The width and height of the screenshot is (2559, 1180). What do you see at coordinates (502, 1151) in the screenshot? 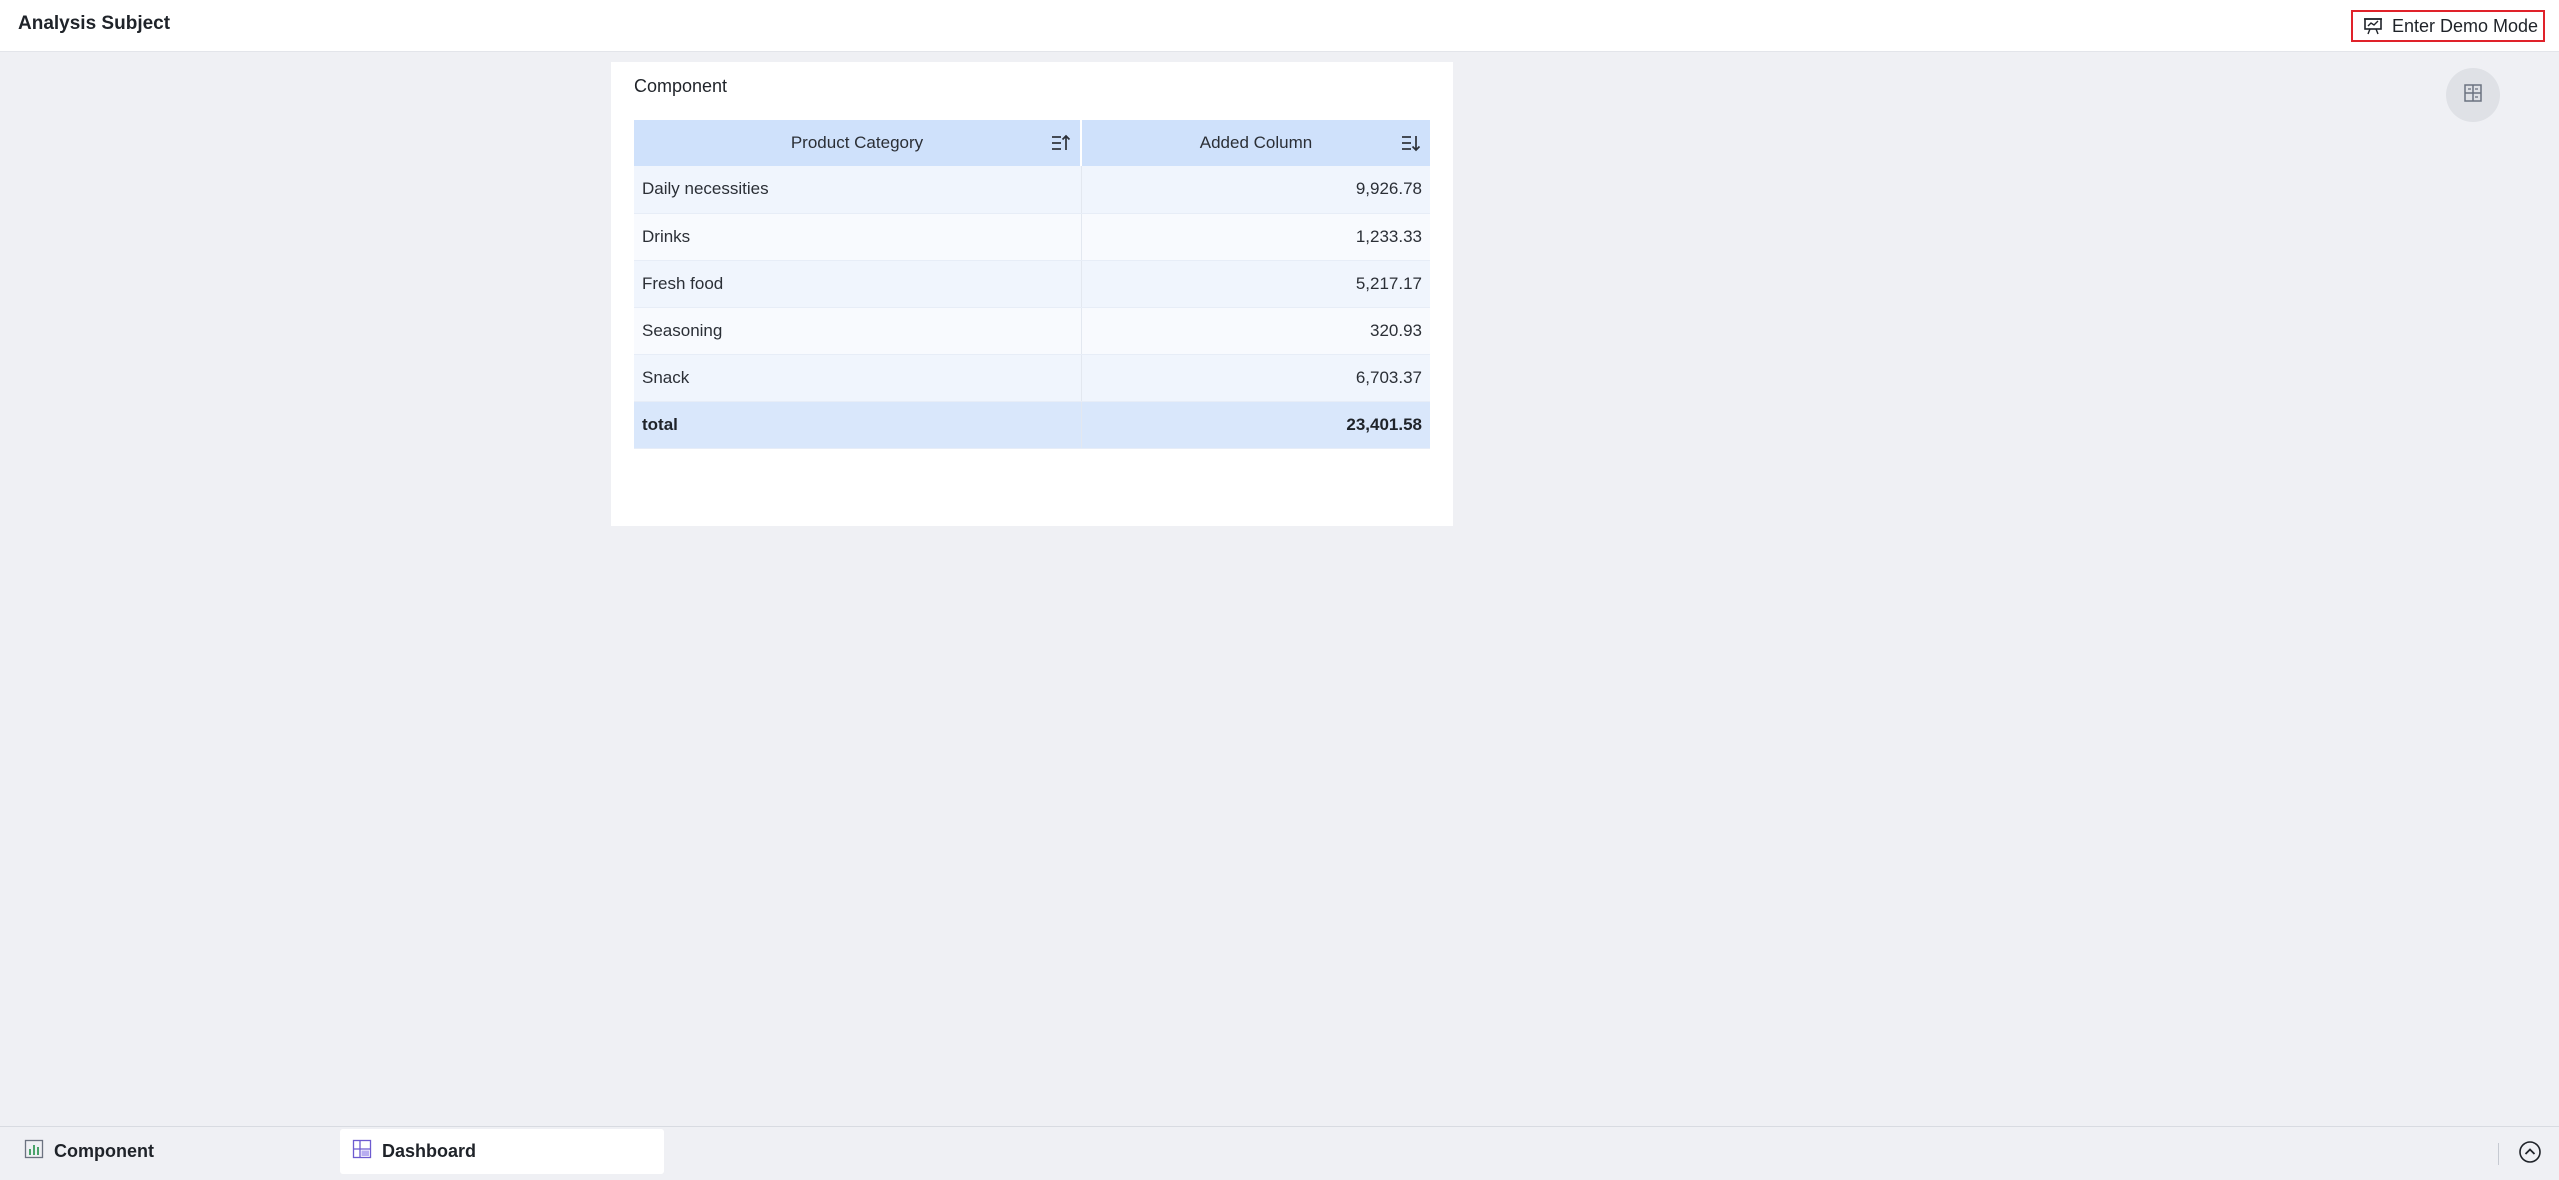
I see `tab-dashboard: Dashboard` at bounding box center [502, 1151].